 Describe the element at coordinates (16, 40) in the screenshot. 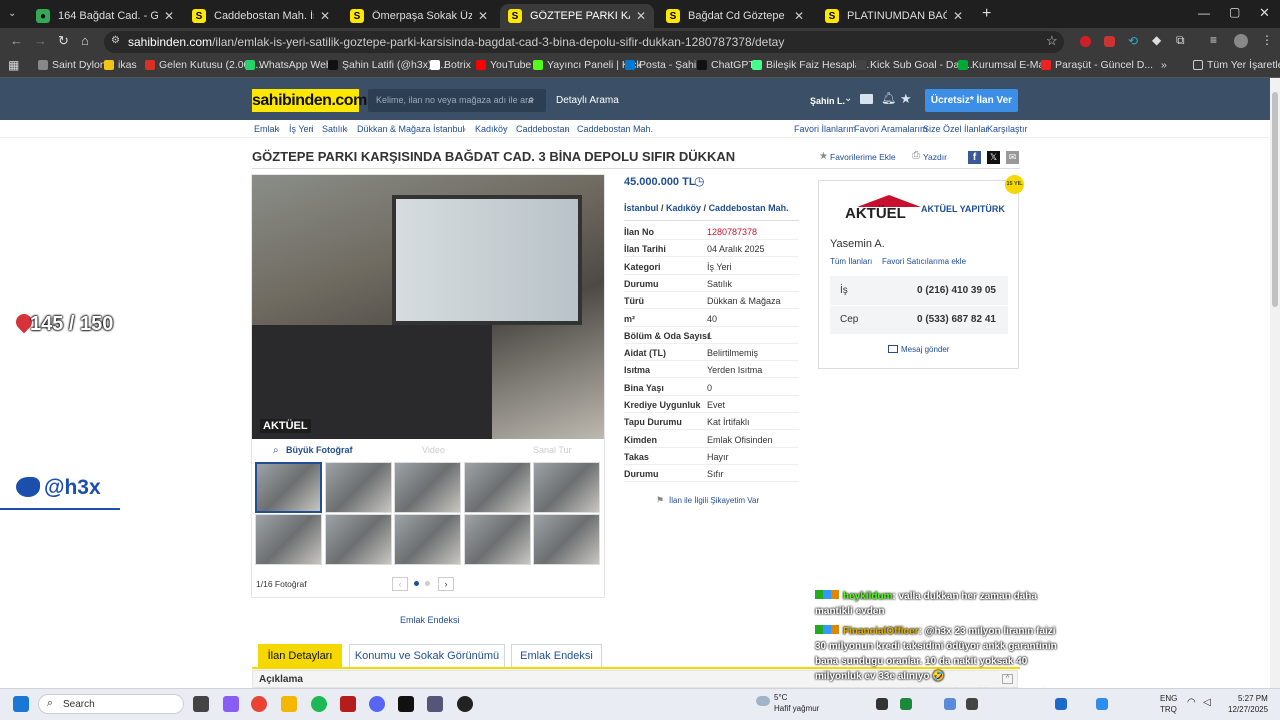

I see `back-icon: ←` at that location.